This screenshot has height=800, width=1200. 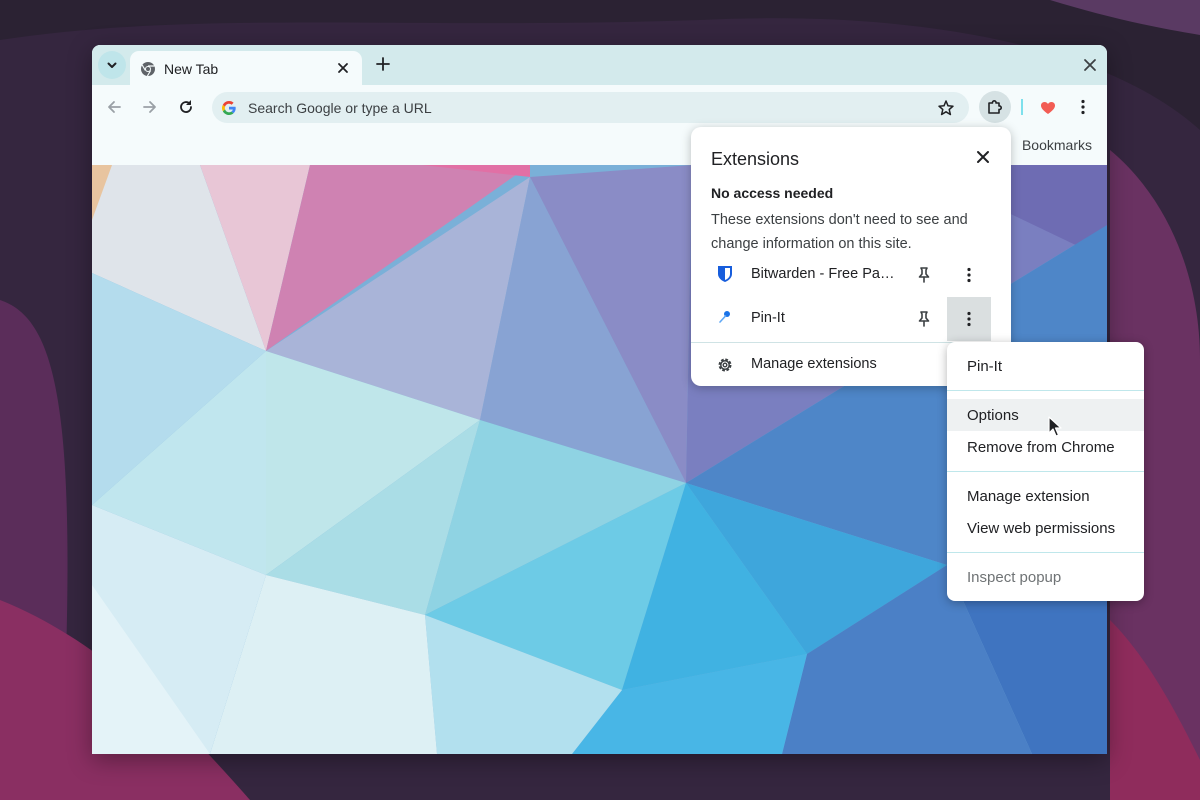 I want to click on tab-search-button, so click(x=112, y=65).